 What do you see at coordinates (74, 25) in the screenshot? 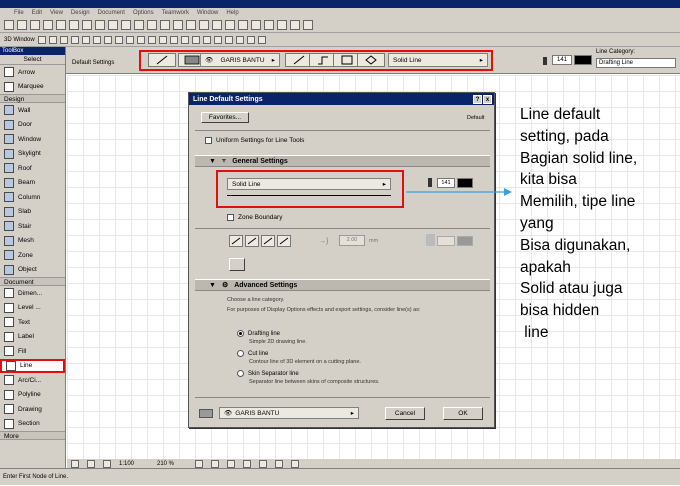
I see `copy-icon` at bounding box center [74, 25].